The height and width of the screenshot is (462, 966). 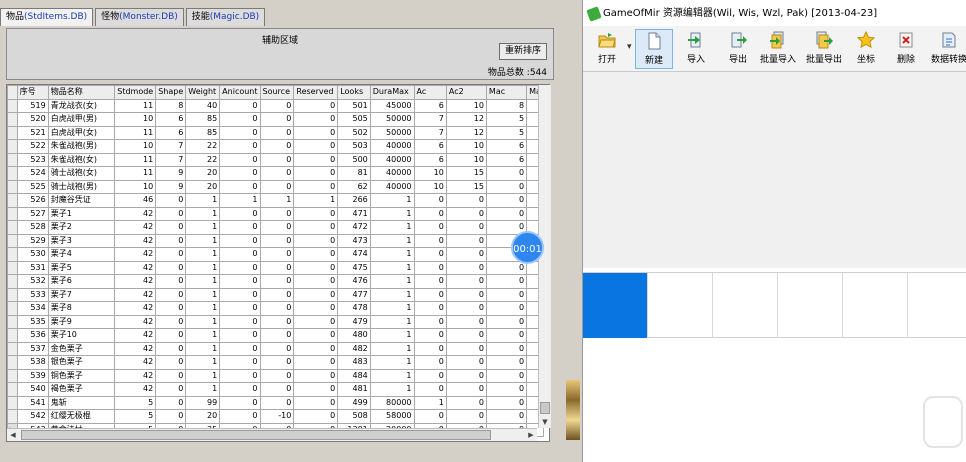 What do you see at coordinates (354, 146) in the screenshot?
I see `table-cell: 503` at bounding box center [354, 146].